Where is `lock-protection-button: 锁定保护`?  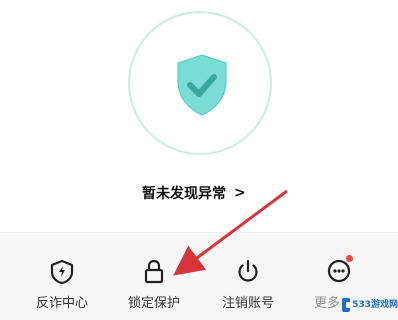 lock-protection-button: 锁定保护 is located at coordinates (154, 276).